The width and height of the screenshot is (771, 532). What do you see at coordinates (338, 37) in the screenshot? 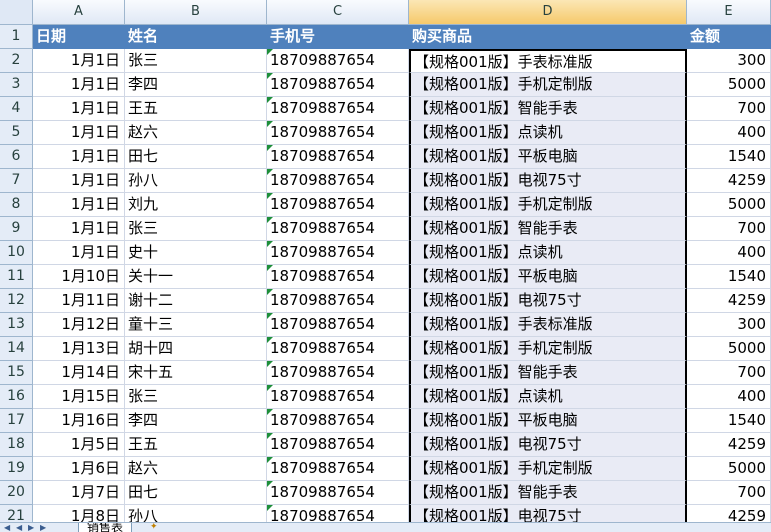
I see `header-cell-phone: 手机号` at bounding box center [338, 37].